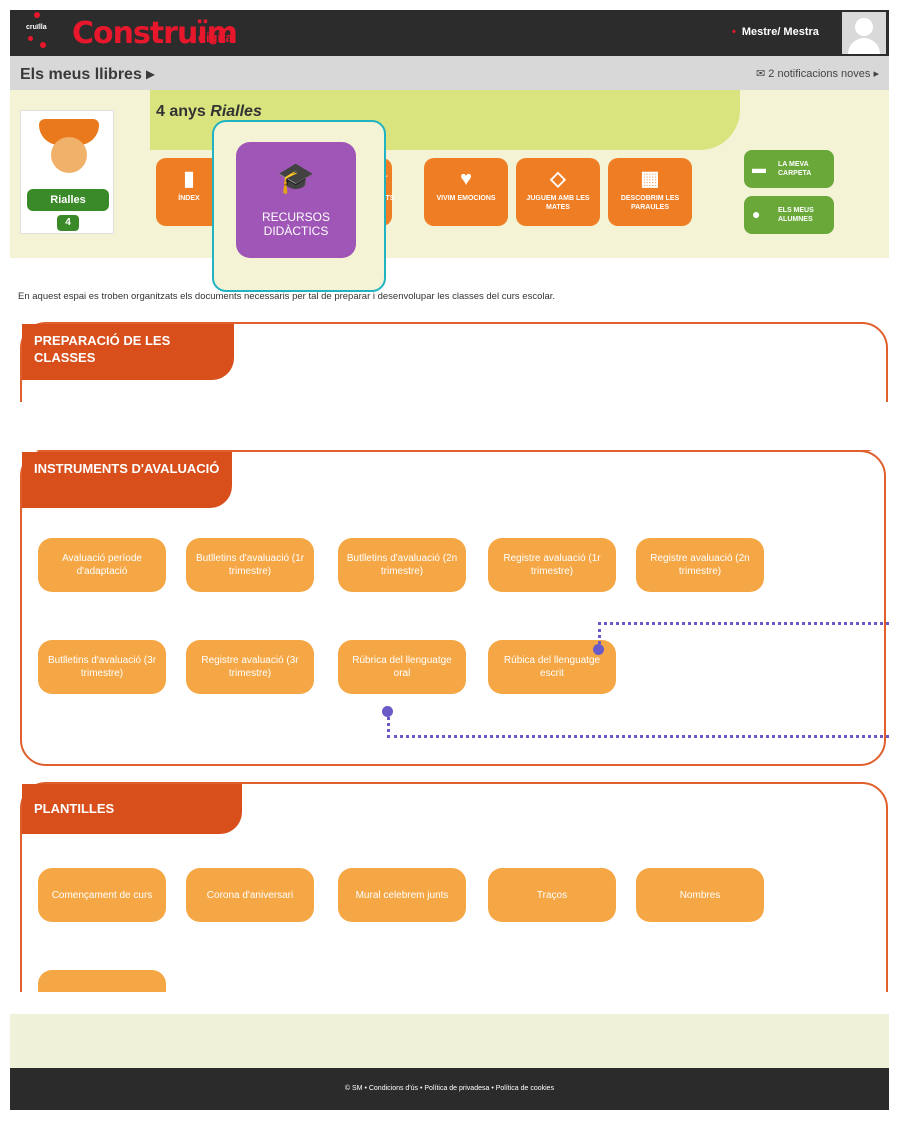 The width and height of the screenshot is (899, 1121). Describe the element at coordinates (598, 649) in the screenshot. I see `callout-pin-escrit` at that location.